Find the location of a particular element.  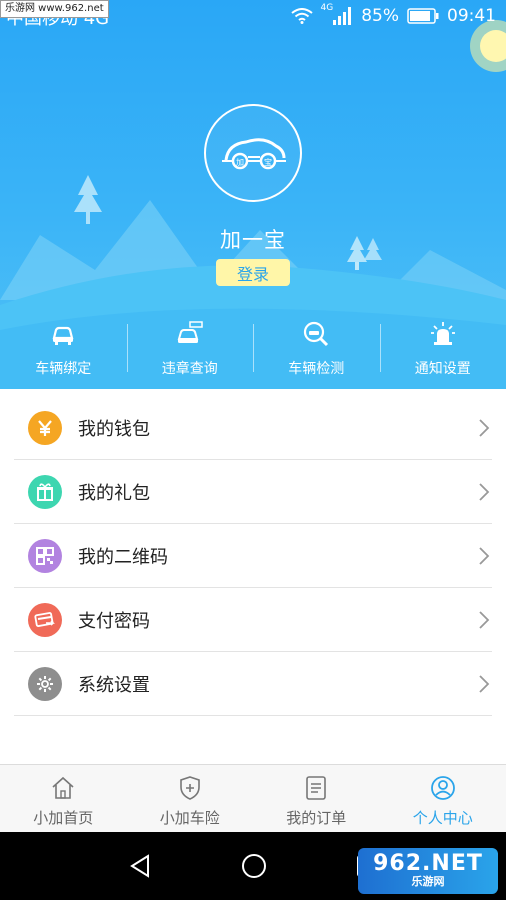

site-logo-watermark: 962.NET 乐游网 is located at coordinates (428, 871).